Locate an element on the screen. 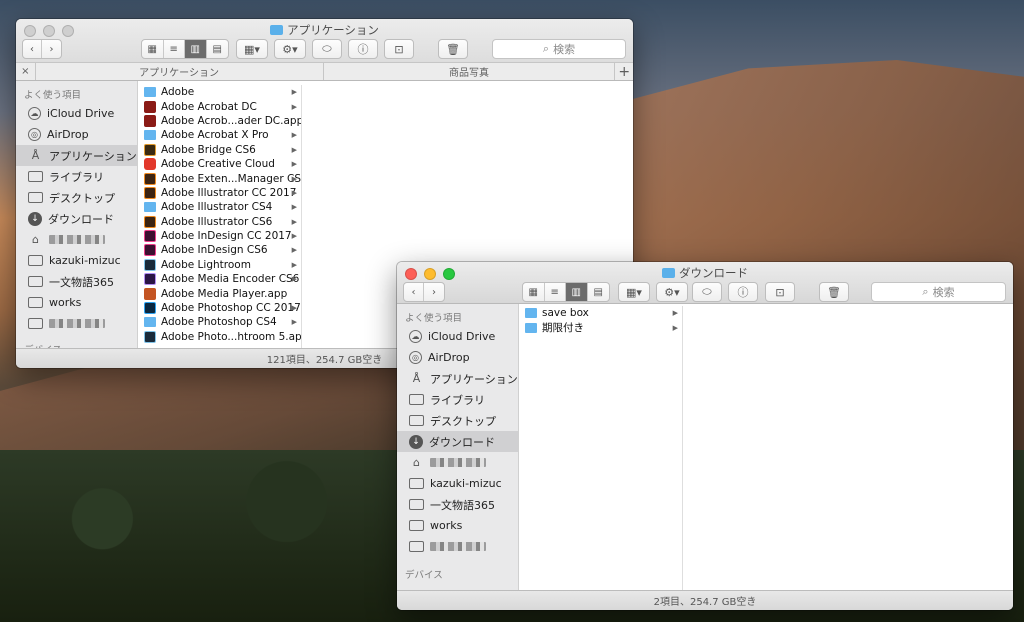  file-row: Adobe Illustrator CS4 ▶ is located at coordinates (219, 207).